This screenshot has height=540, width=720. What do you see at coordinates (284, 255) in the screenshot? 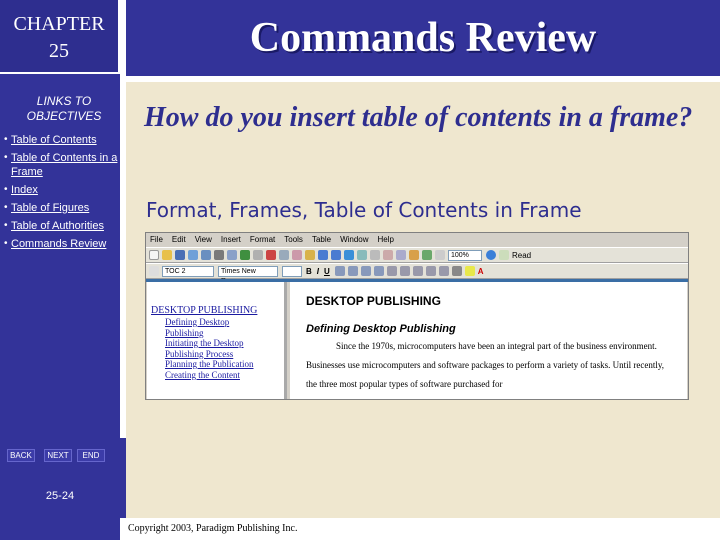
I see `copy-icon` at bounding box center [284, 255].